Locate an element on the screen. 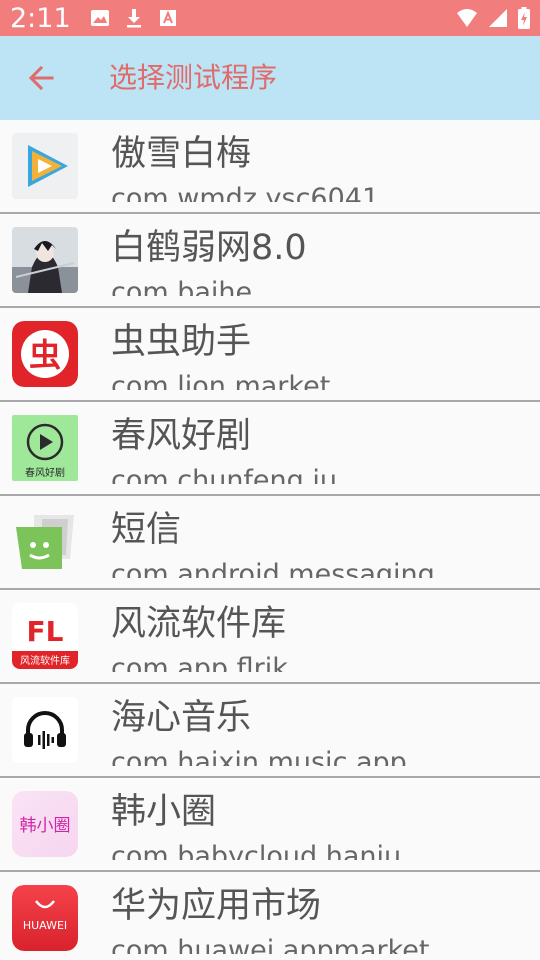 This screenshot has height=960, width=540. page-title: 选择测试程序 is located at coordinates (193, 77).